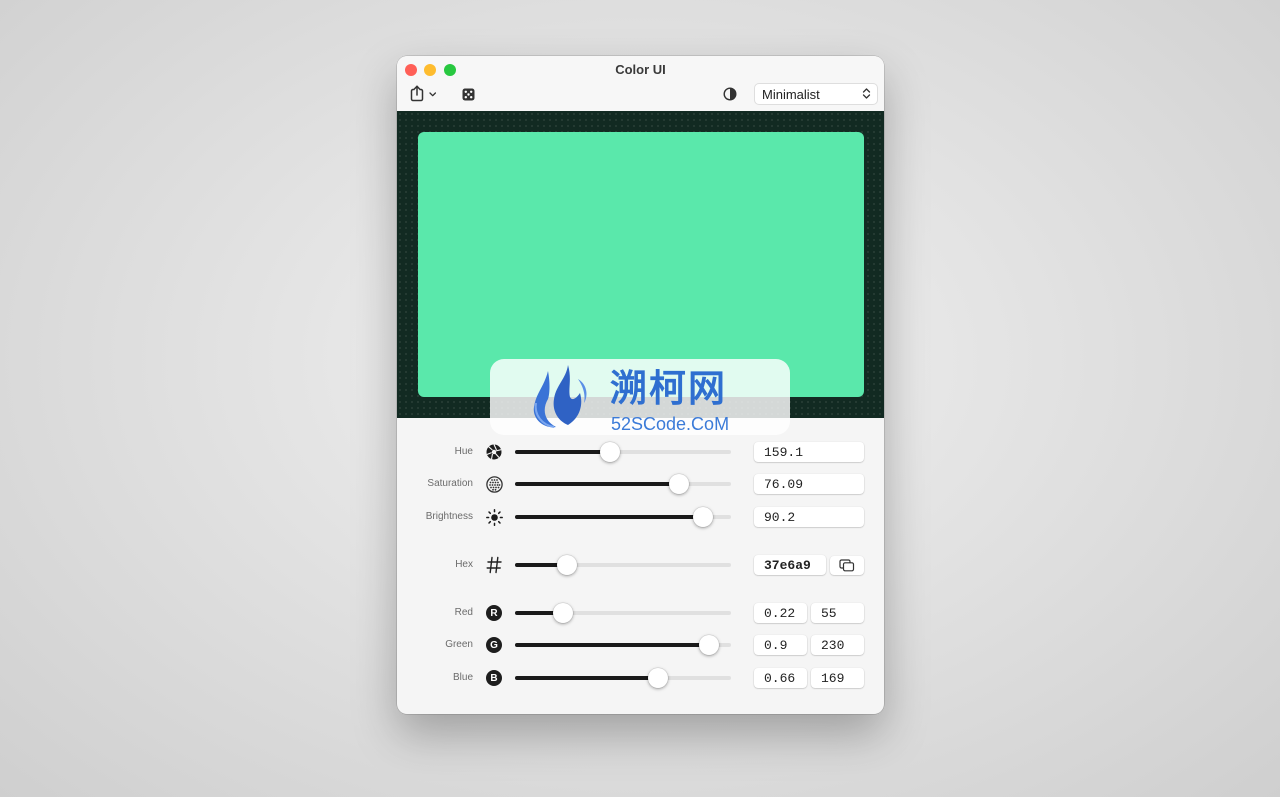  What do you see at coordinates (640, 69) in the screenshot?
I see `window-title: Color UI` at bounding box center [640, 69].